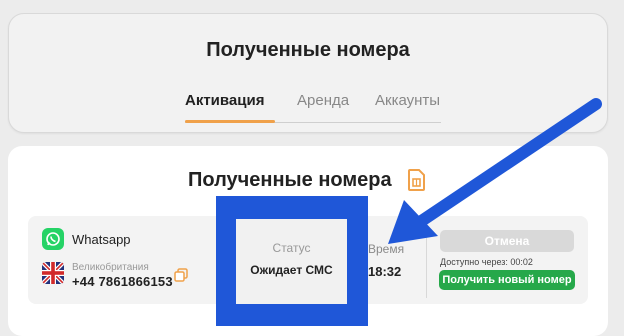 The height and width of the screenshot is (336, 624). Describe the element at coordinates (181, 275) in the screenshot. I see `copy-icon` at that location.